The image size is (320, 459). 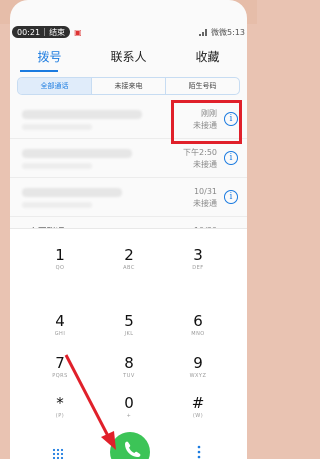 I want to click on filter-all-calls: 全部通话, so click(x=55, y=86).